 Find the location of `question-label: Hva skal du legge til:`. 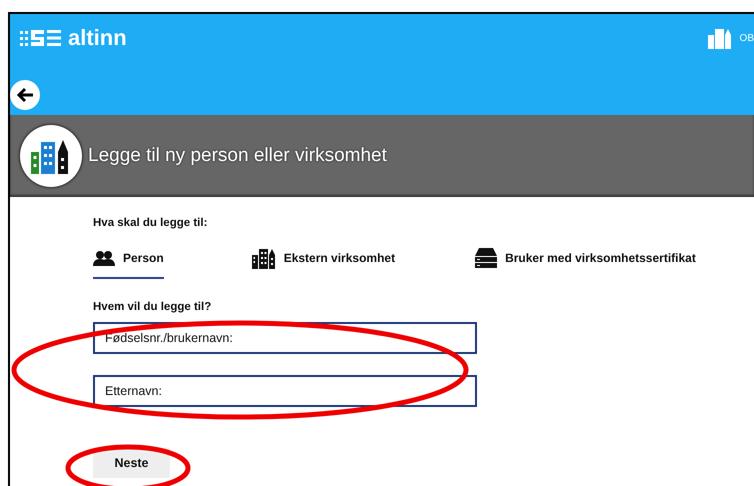

question-label: Hva skal du legge til: is located at coordinates (150, 223).